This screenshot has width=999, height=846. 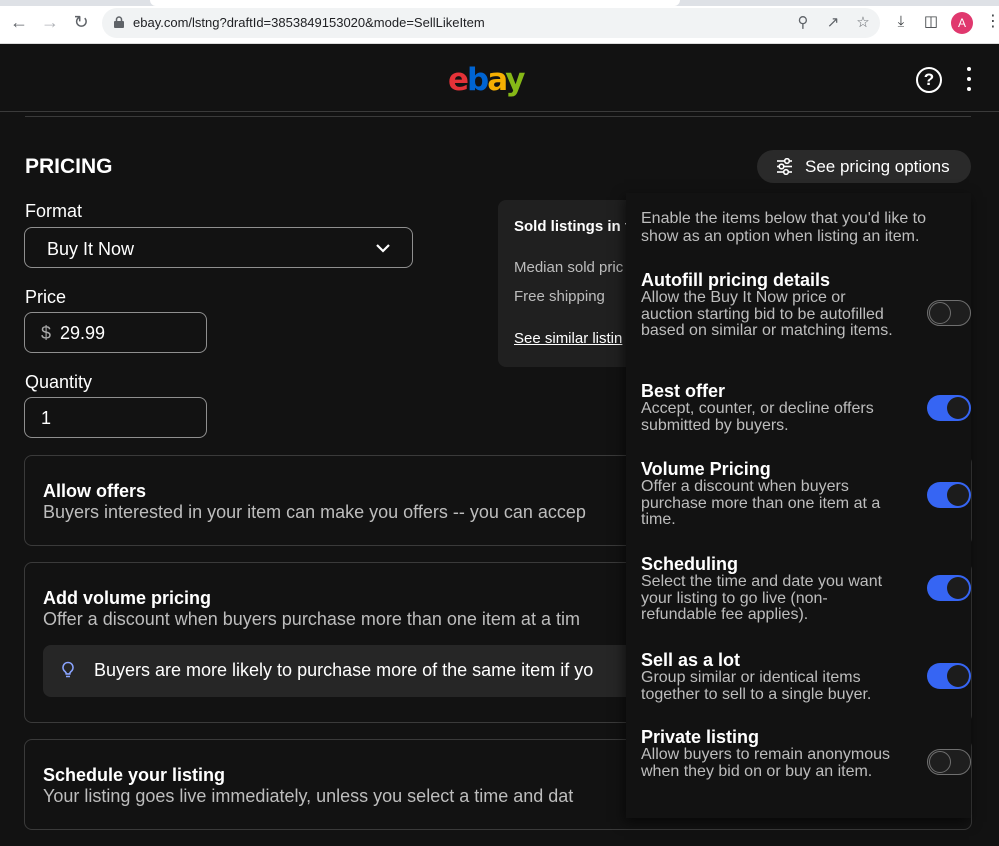 What do you see at coordinates (46, 418) in the screenshot?
I see `quantity-value: 1` at bounding box center [46, 418].